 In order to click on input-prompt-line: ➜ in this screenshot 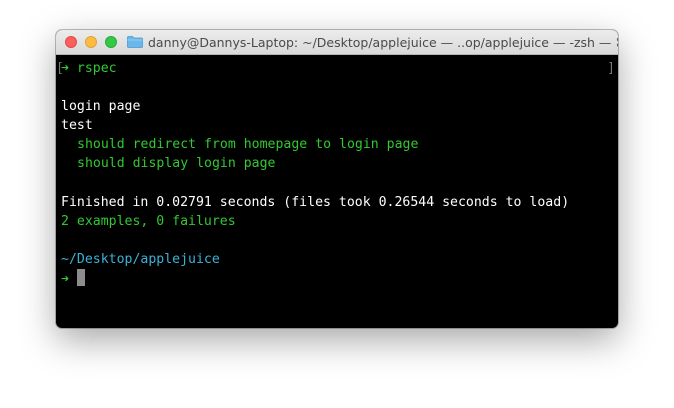, I will do `click(339, 278)`.